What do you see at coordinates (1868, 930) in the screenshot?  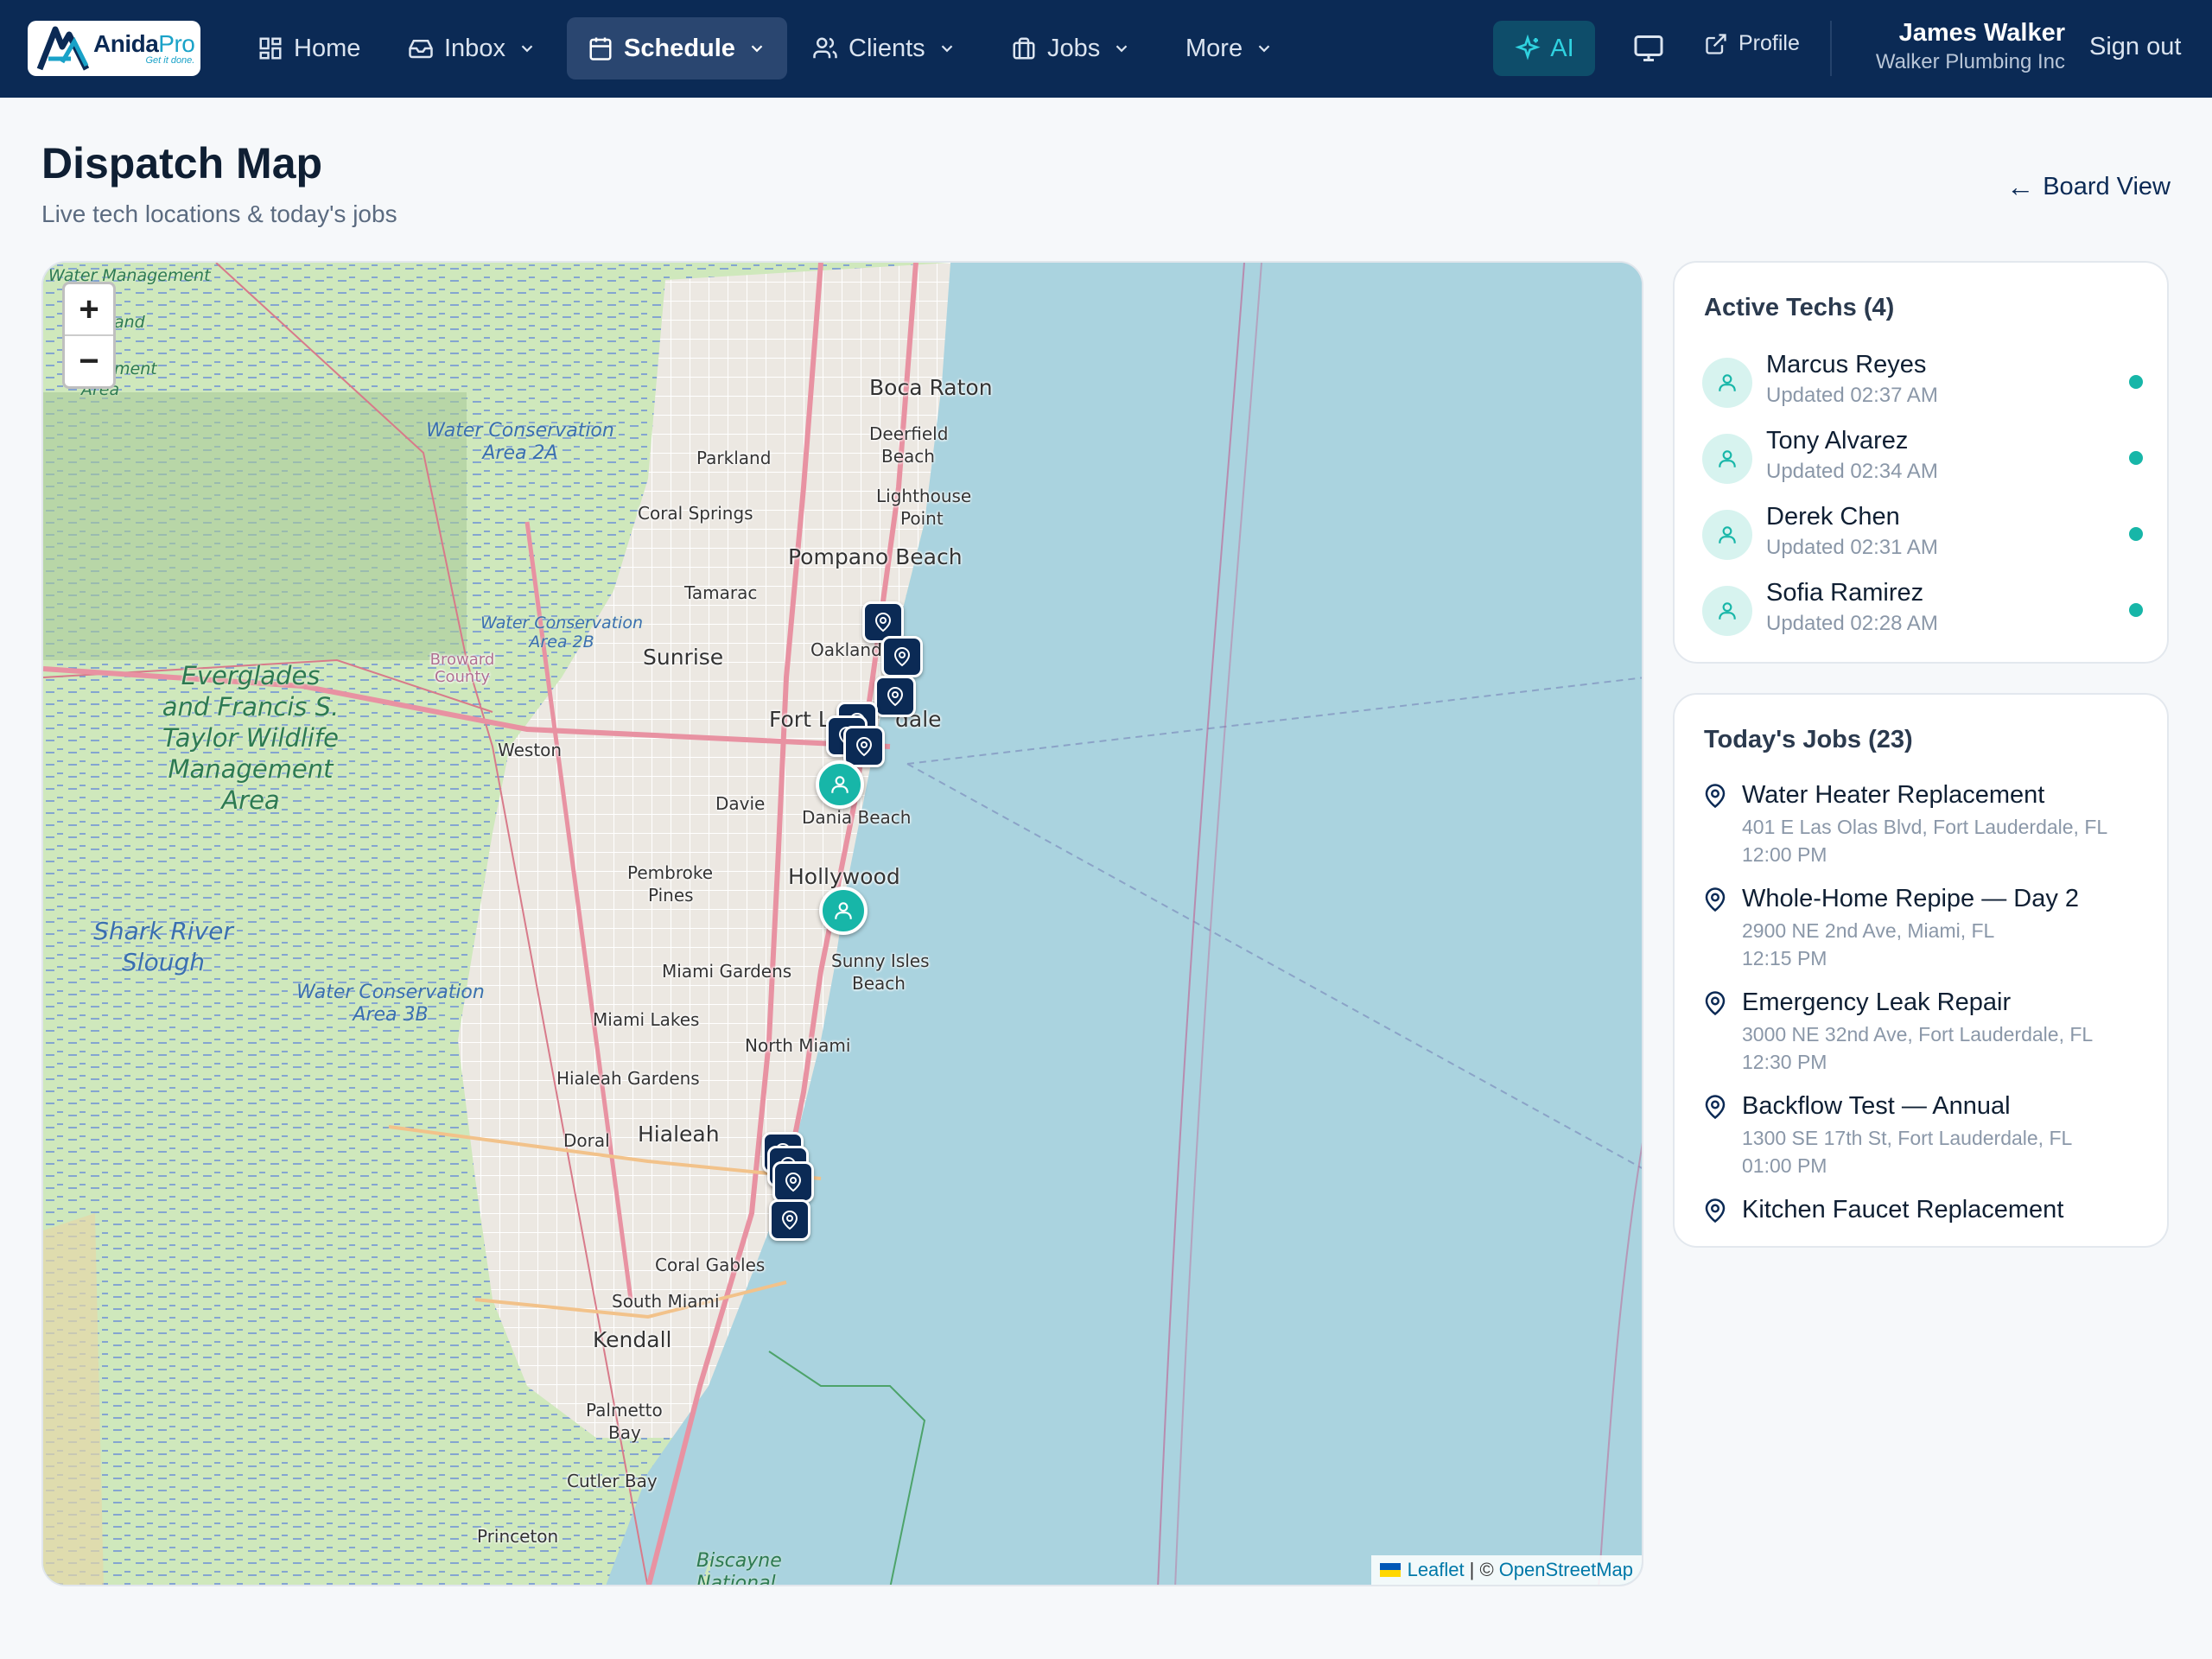 I see `job-address: 2900 NE 2nd Ave, Miami, FL` at bounding box center [1868, 930].